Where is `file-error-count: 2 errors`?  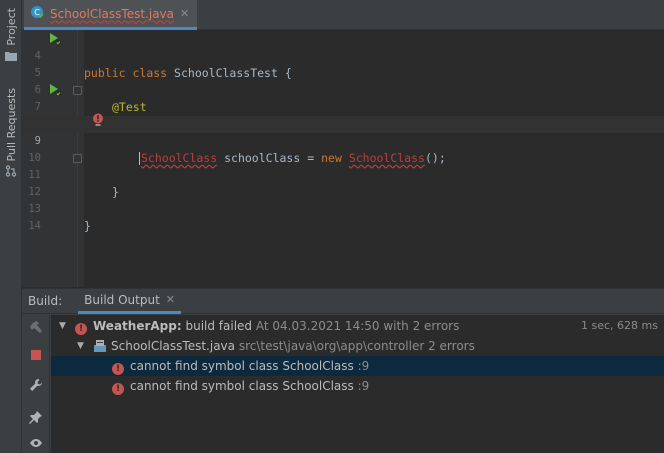 file-error-count: 2 errors is located at coordinates (451, 346).